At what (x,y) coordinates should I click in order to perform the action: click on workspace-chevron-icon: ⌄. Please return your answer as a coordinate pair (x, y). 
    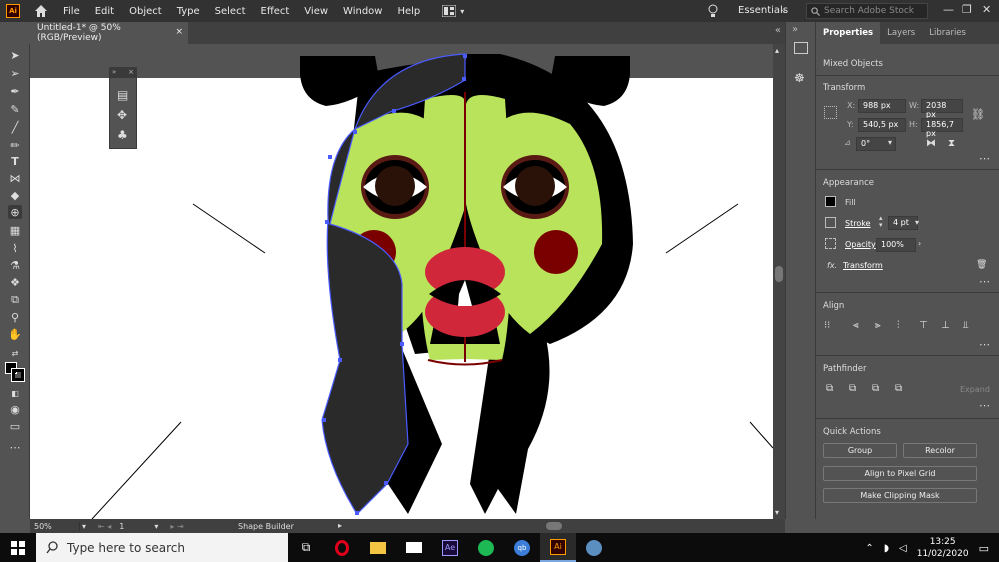
    Looking at the image, I should click on (784, 10).